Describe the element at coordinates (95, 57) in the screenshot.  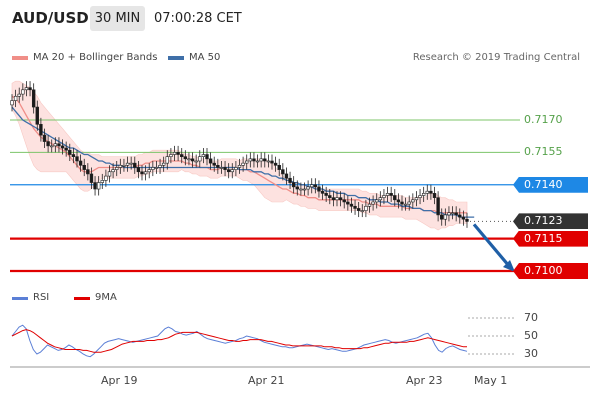
I see `legend-label-ma20: MA 20 + Bollinger Bands` at that location.